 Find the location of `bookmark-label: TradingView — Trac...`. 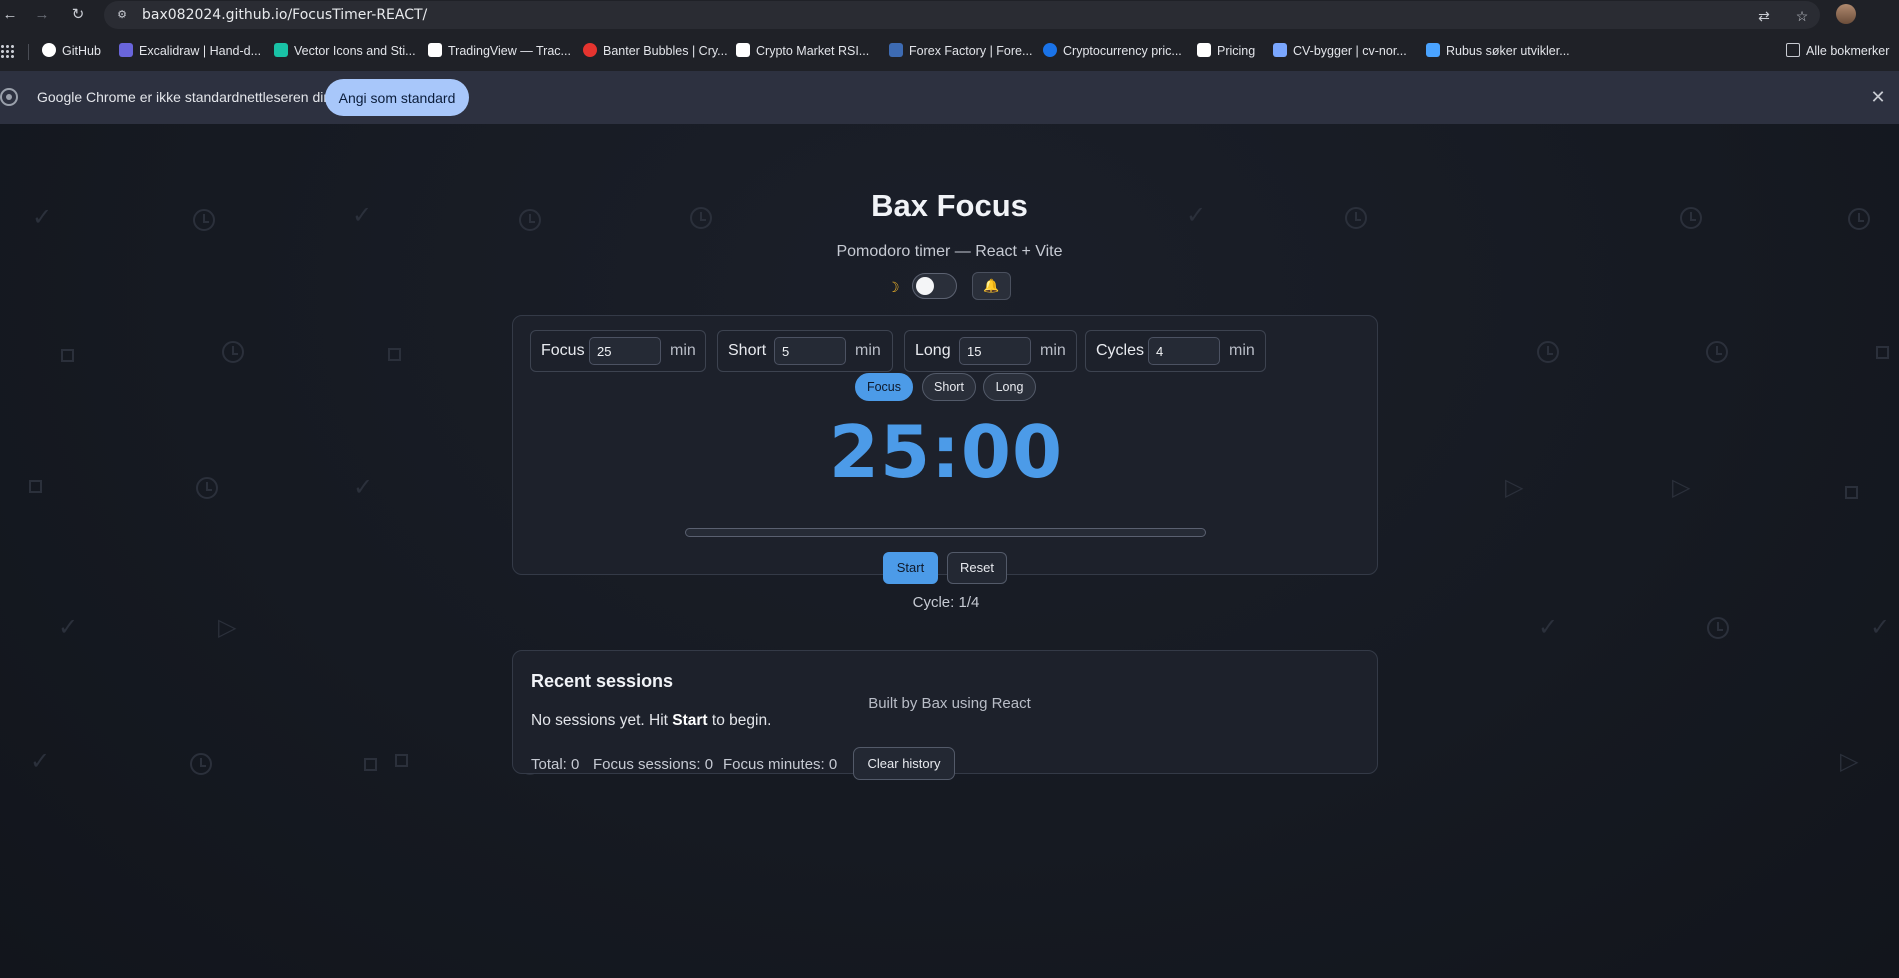

bookmark-label: TradingView — Trac... is located at coordinates (509, 51).